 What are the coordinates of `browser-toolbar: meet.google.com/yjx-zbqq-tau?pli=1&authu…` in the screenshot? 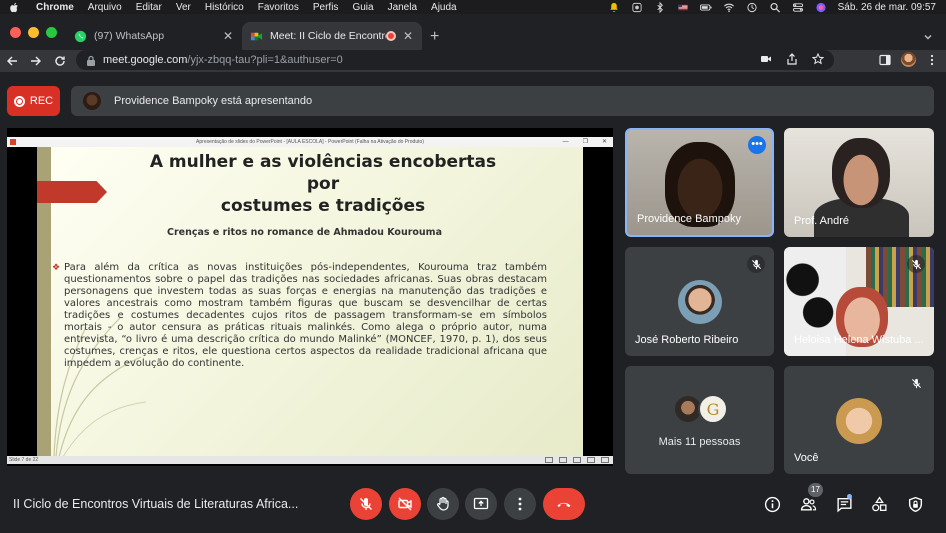 It's located at (473, 61).